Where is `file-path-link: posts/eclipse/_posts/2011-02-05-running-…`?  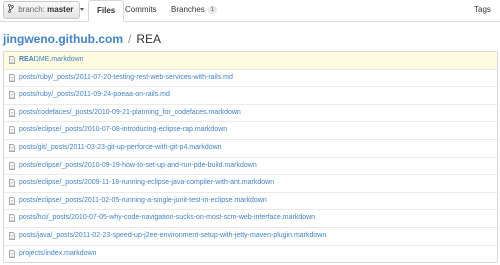 file-path-link: posts/eclipse/_posts/2011-02-05-running-… is located at coordinates (143, 200).